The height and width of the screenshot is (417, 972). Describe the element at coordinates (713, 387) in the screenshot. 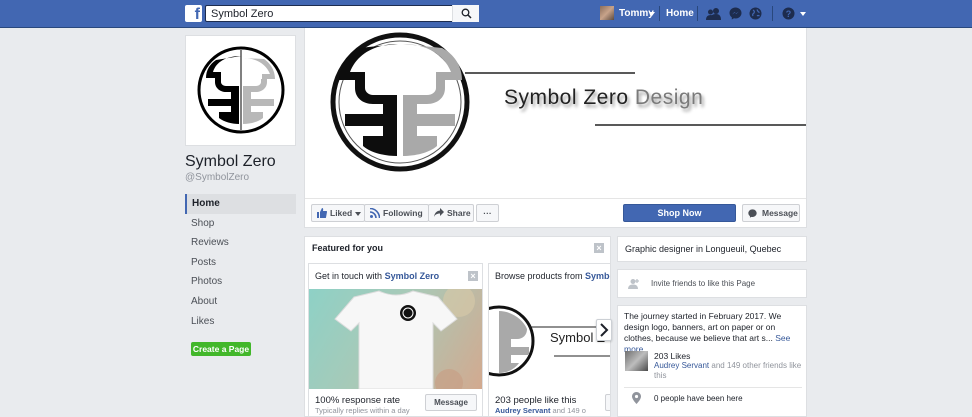

I see `divider` at that location.